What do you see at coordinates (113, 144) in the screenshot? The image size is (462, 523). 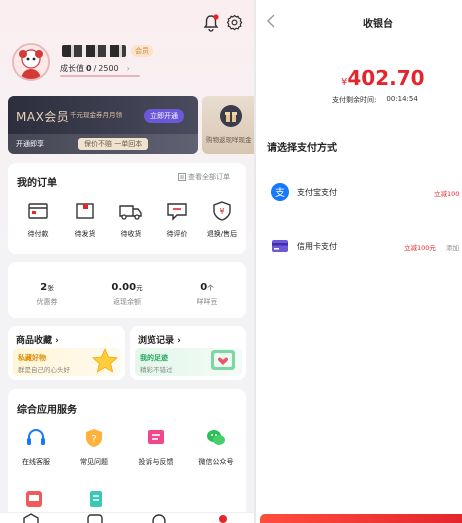 I see `vip-sub-right: 保价不赔 一单回本` at bounding box center [113, 144].